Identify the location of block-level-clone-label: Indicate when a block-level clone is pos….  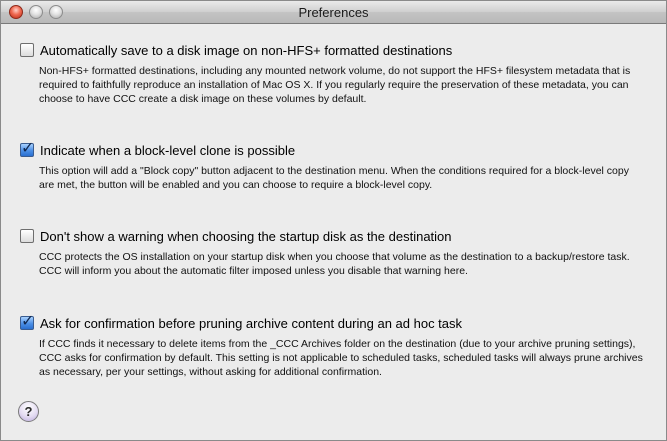
(167, 150).